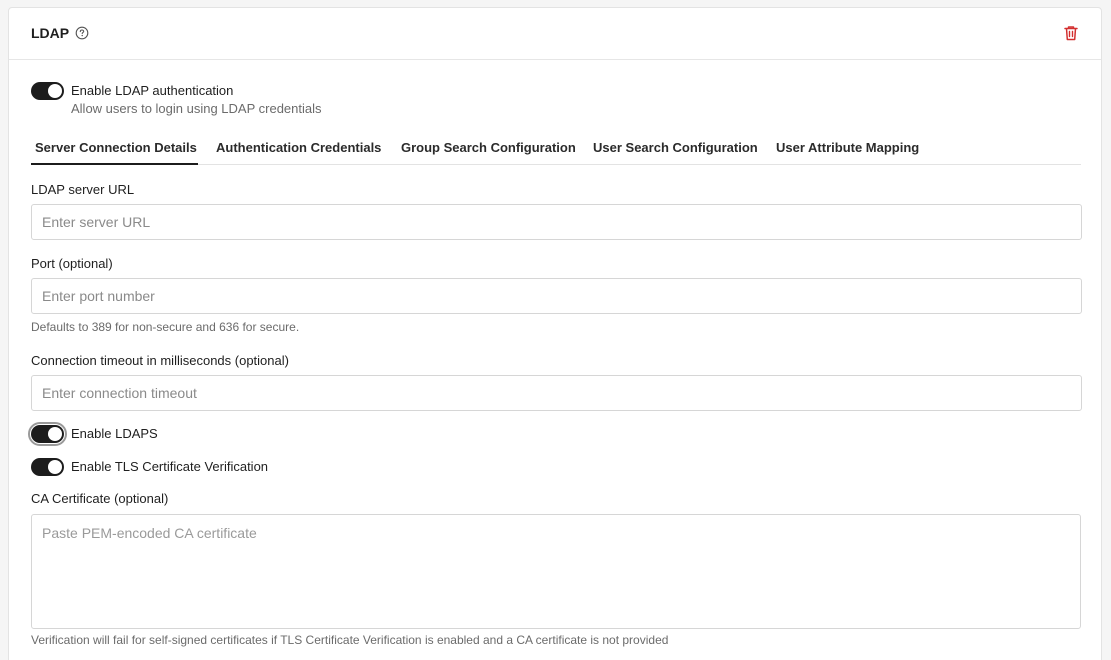  Describe the element at coordinates (555, 34) in the screenshot. I see `card-header: LDAP` at that location.